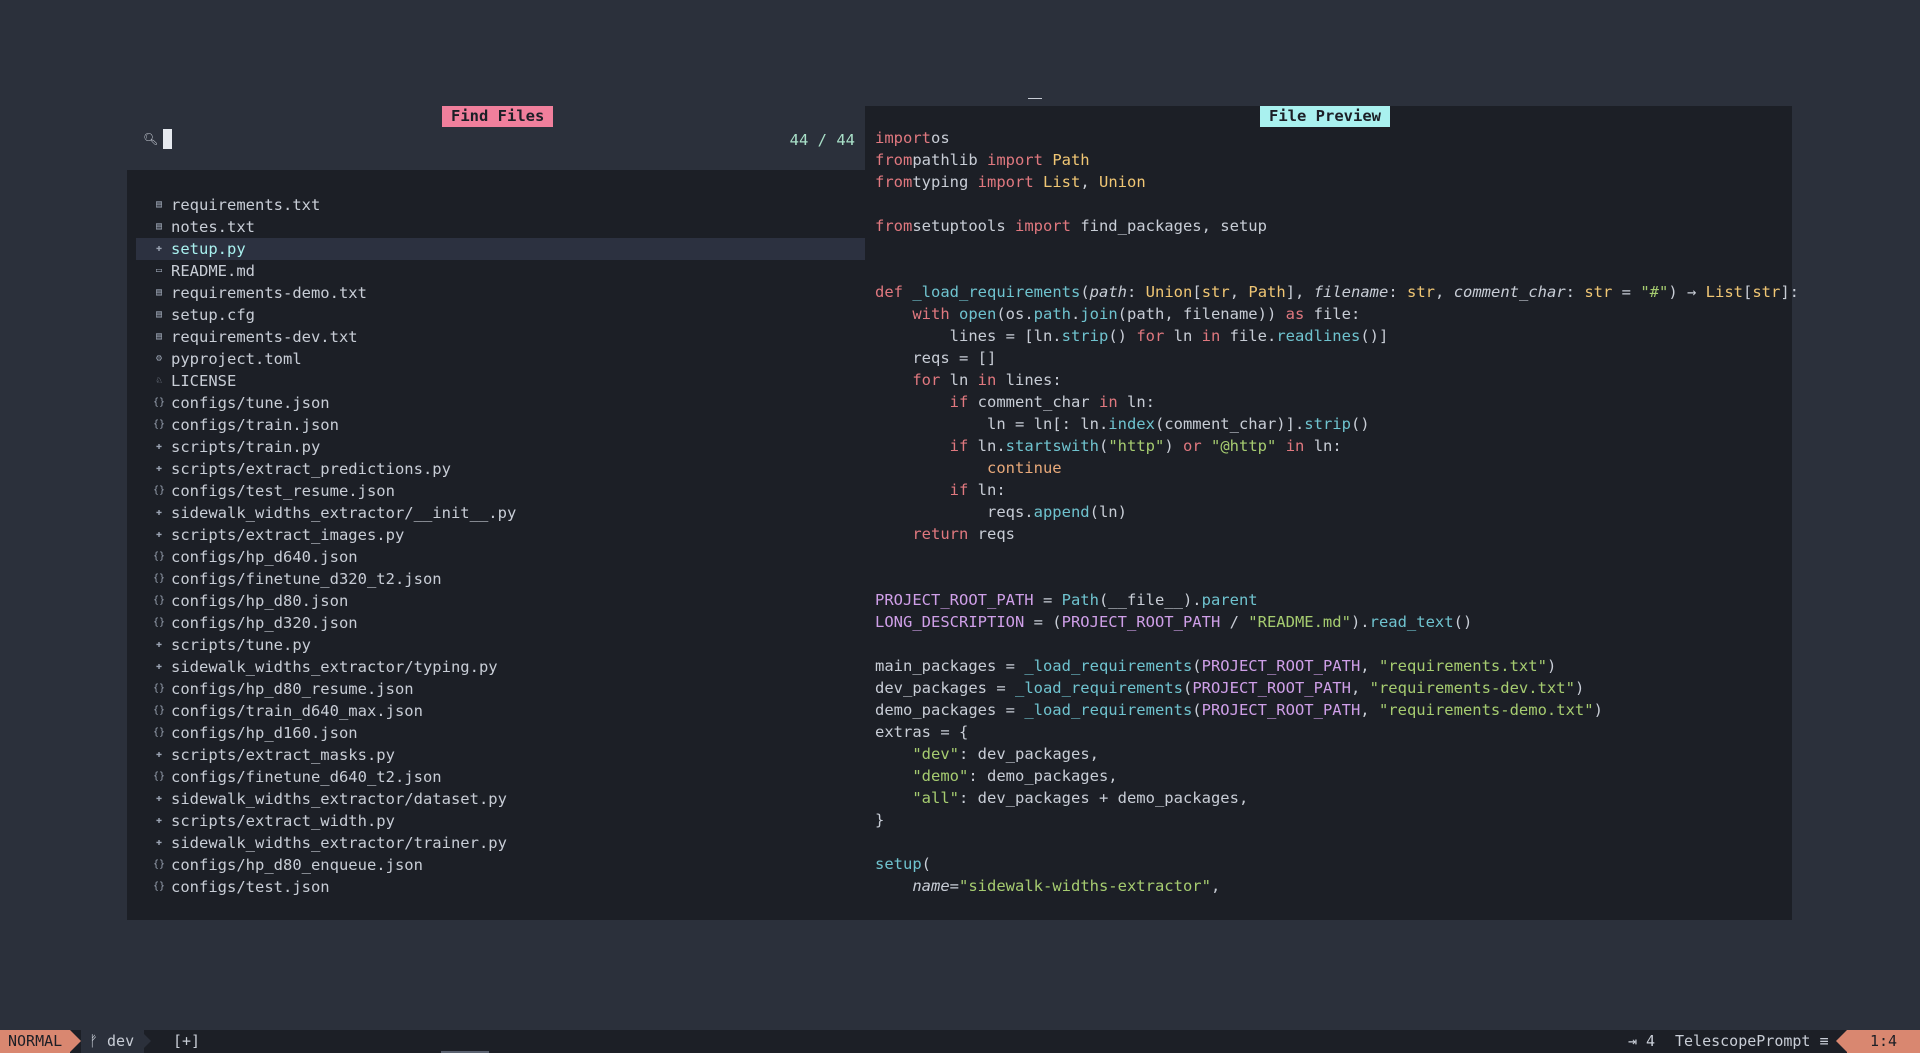 Image resolution: width=1920 pixels, height=1053 pixels. Describe the element at coordinates (500, 491) in the screenshot. I see `result-item: {} configs/test_resume.json` at that location.